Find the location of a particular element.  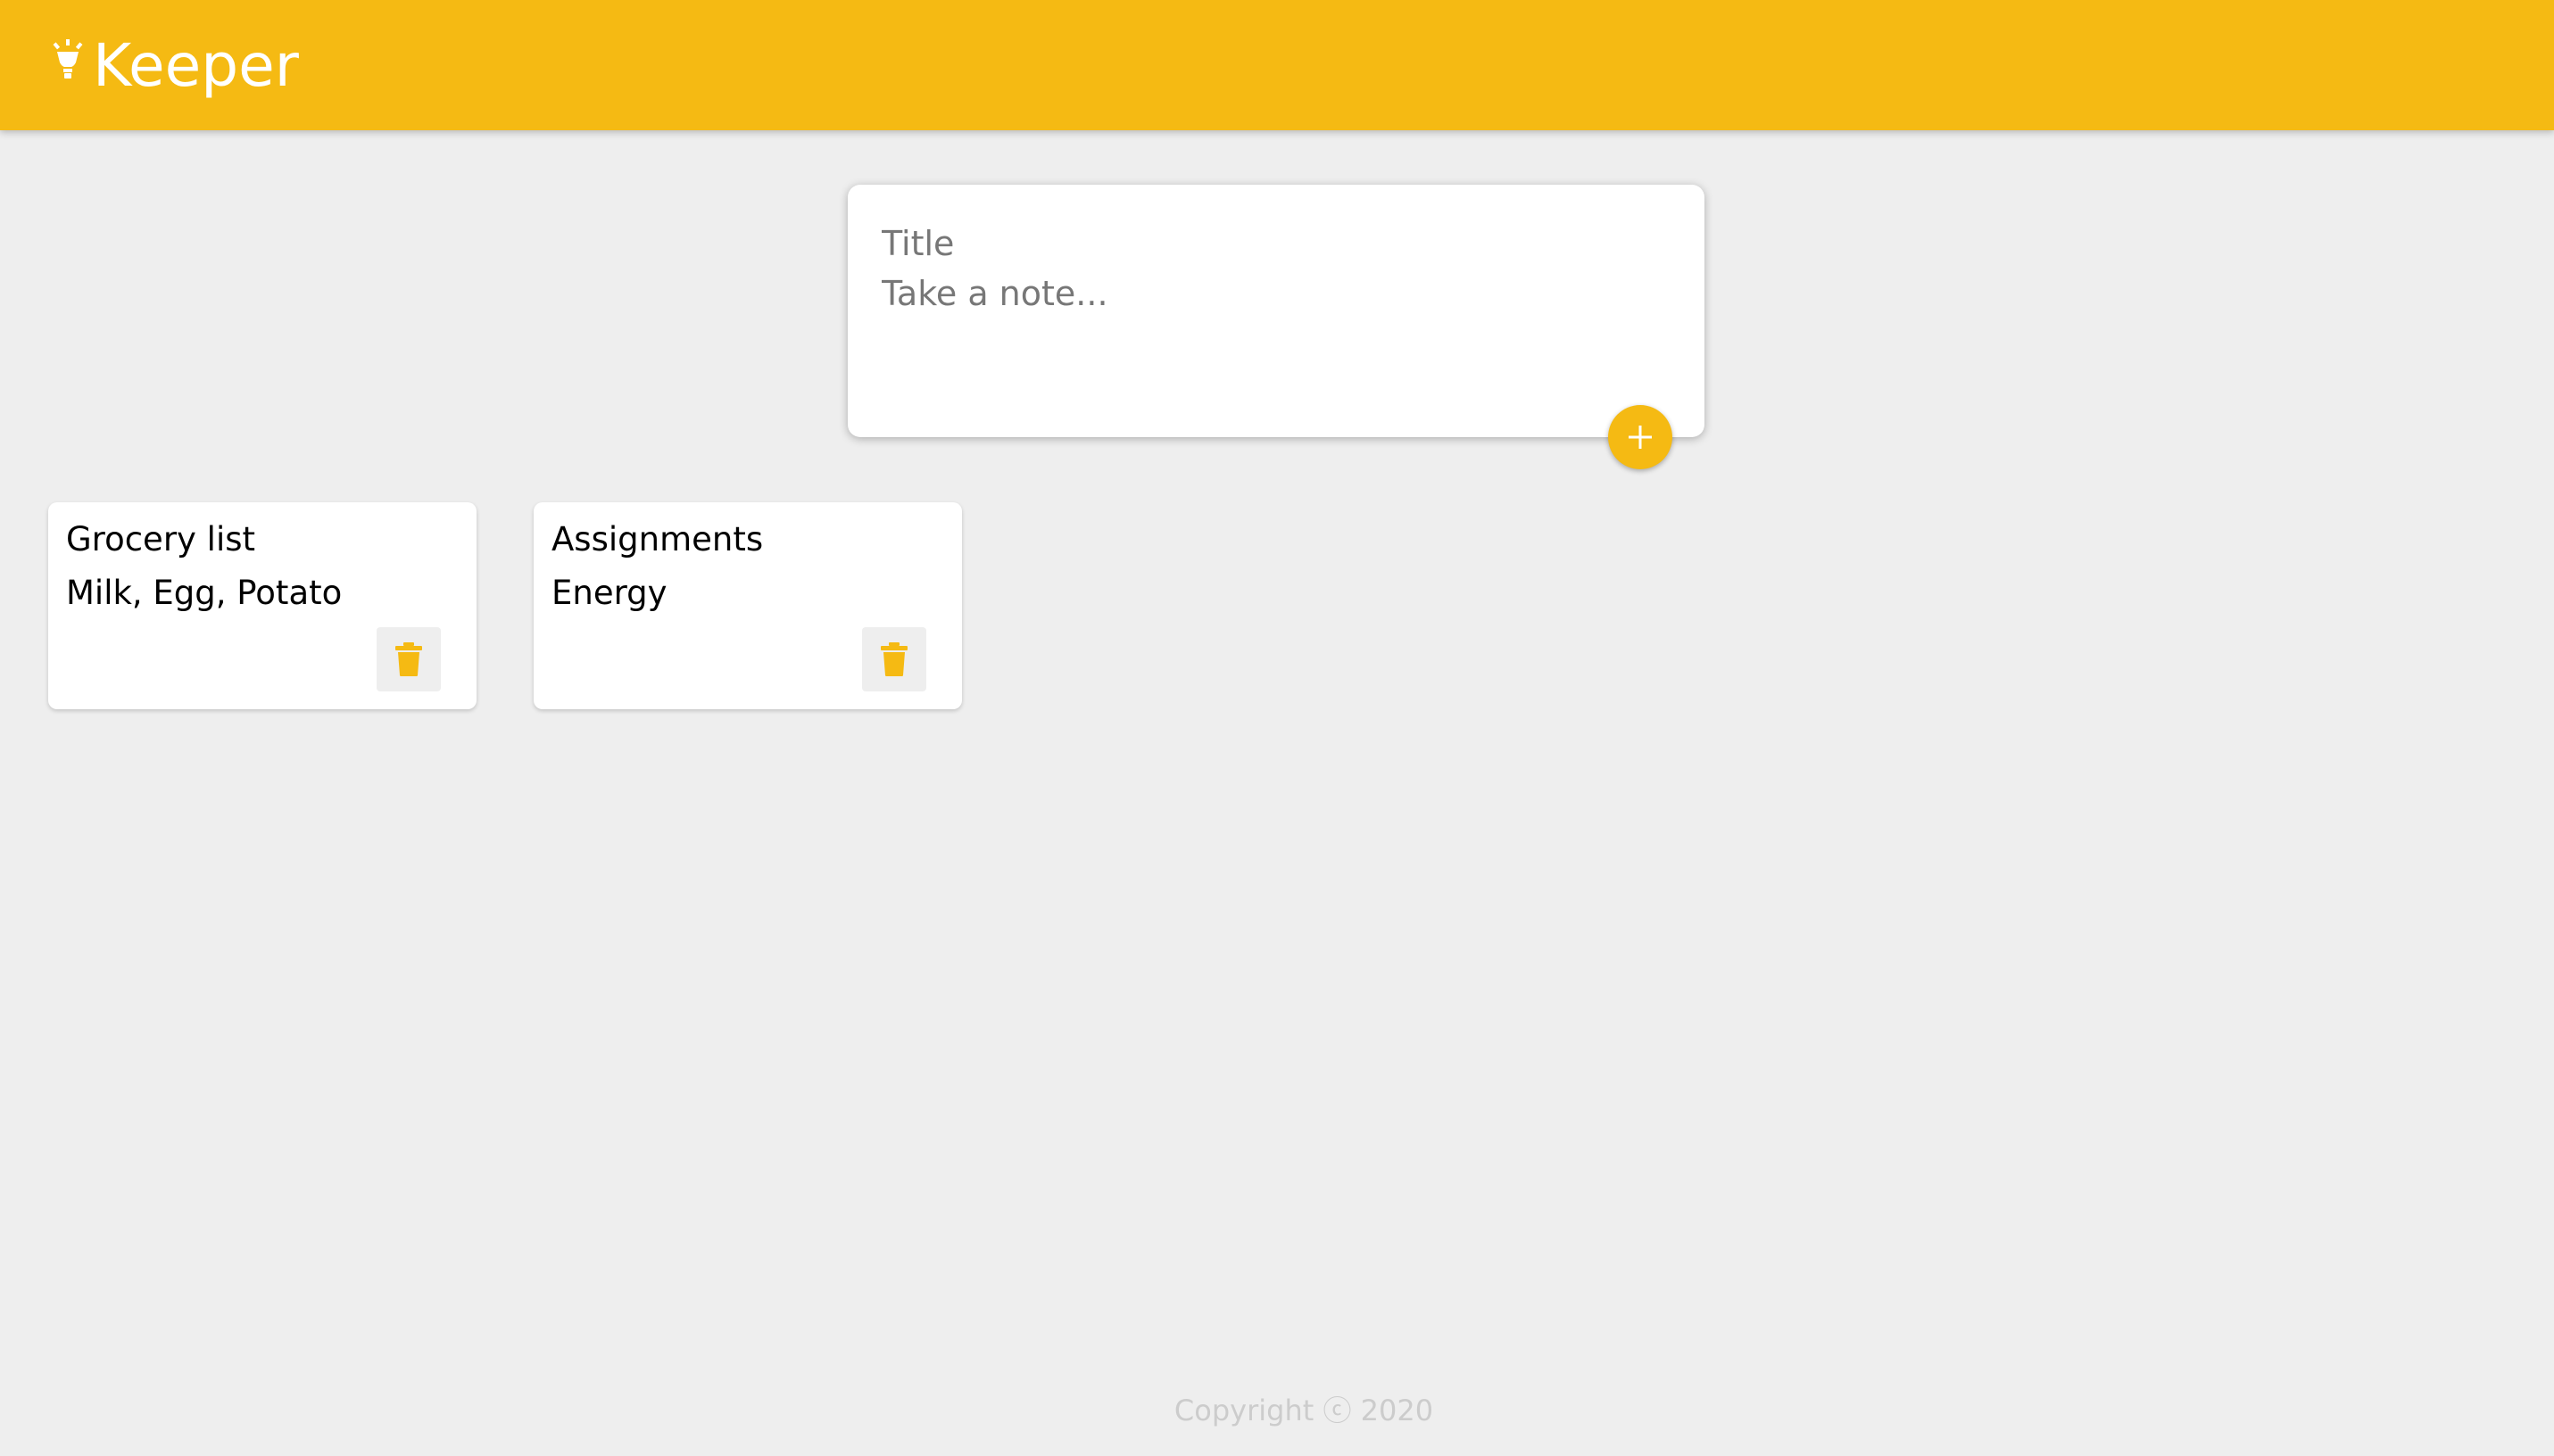

note-title: Assignments is located at coordinates (657, 539).